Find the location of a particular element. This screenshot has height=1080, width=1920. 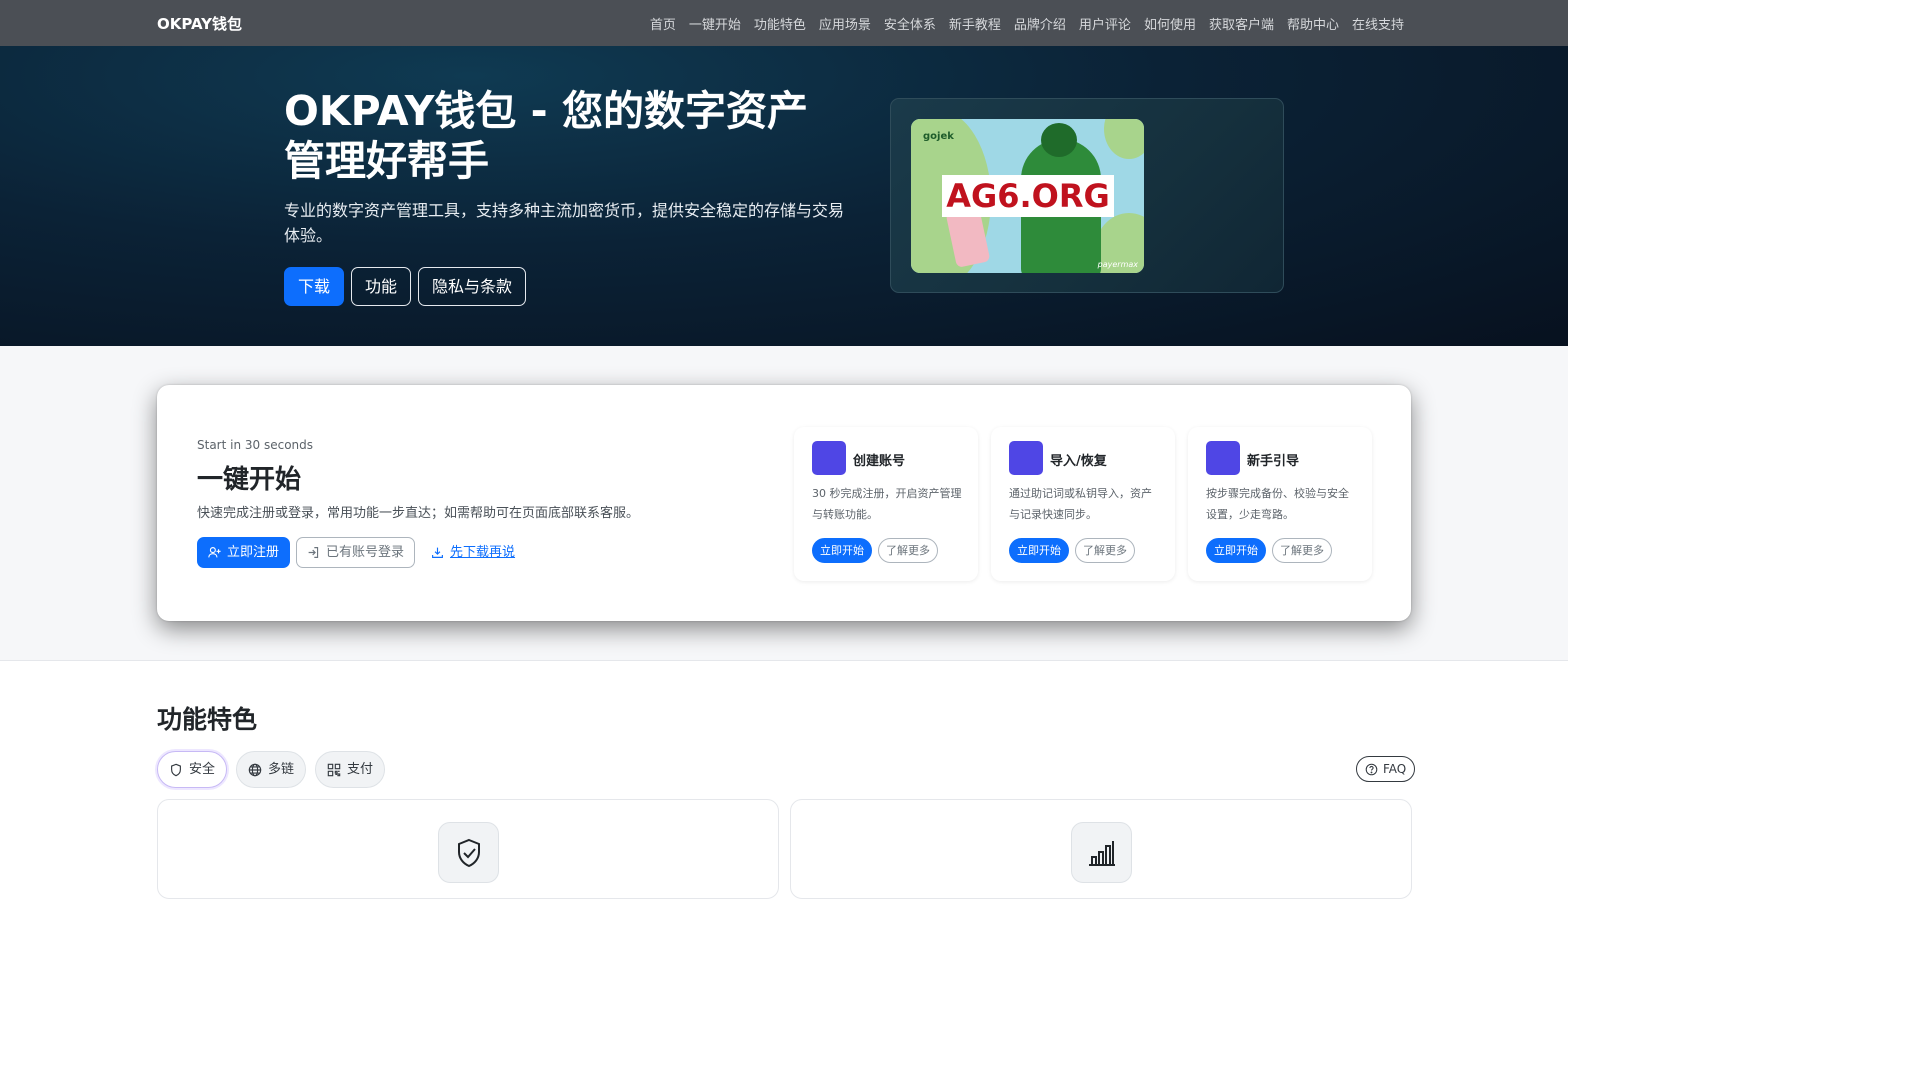

create-account-description: 30 秒完成注册，开启资产管理与转账功能。 is located at coordinates (887, 504).